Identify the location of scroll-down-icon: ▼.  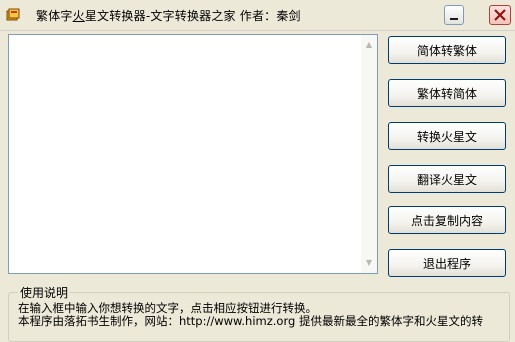
(369, 263).